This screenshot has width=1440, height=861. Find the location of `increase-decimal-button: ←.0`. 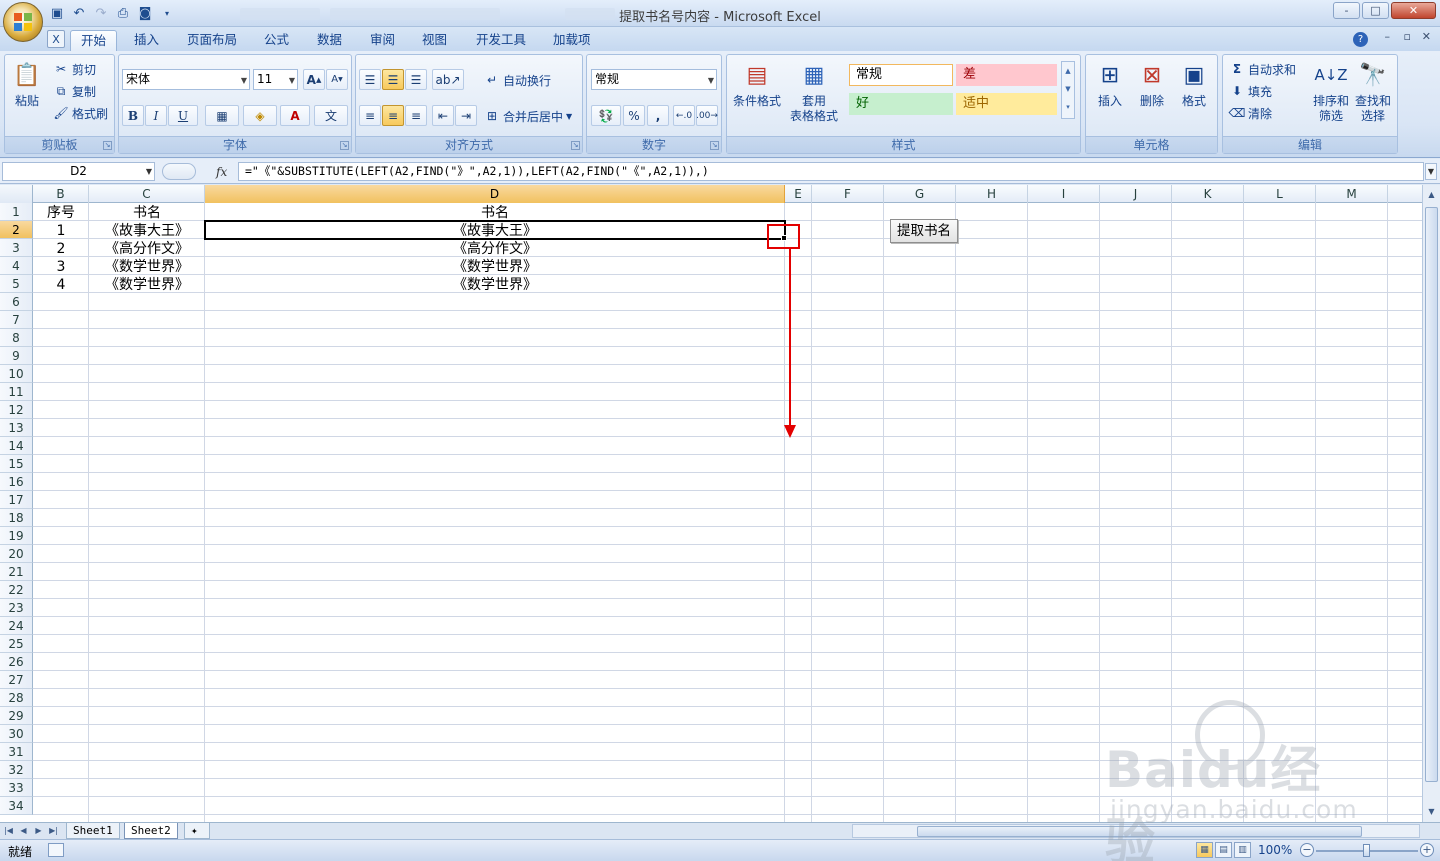

increase-decimal-button: ←.0 is located at coordinates (684, 115).